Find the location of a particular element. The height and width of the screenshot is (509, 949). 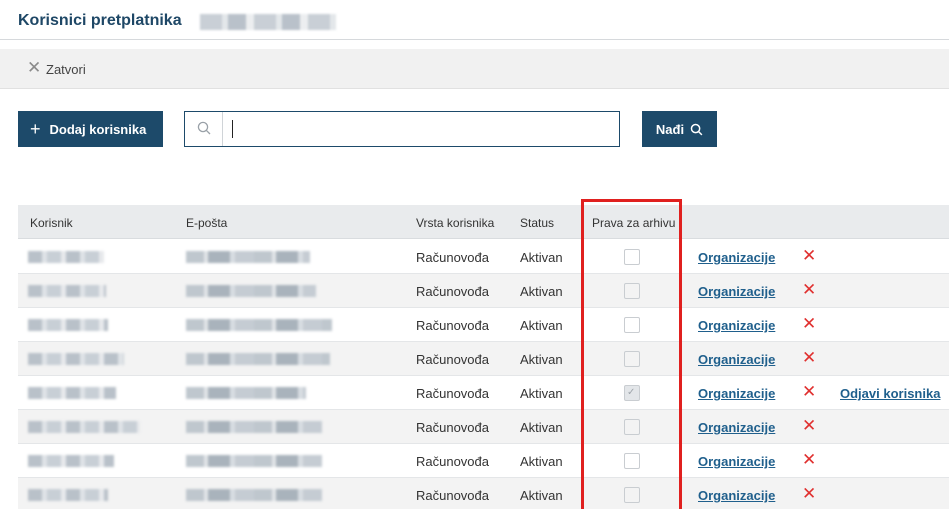

close-icon: ✕ is located at coordinates (34, 68).